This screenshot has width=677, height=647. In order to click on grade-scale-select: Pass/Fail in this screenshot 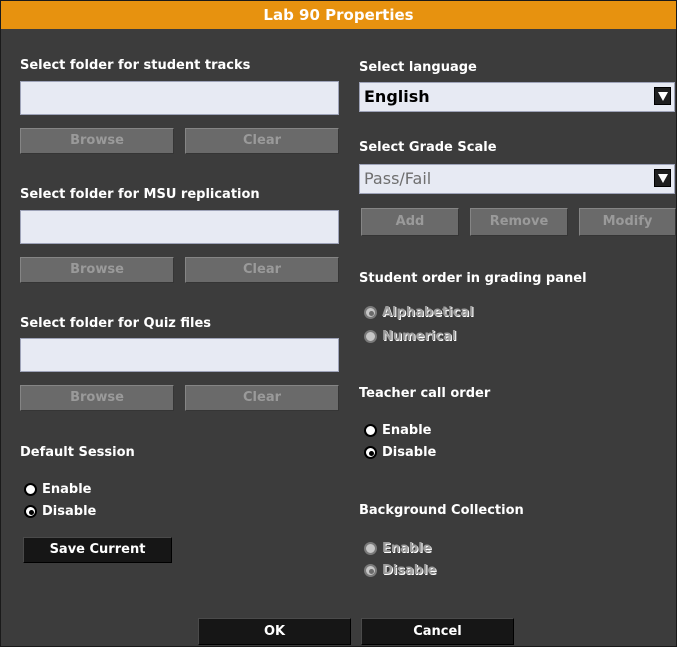, I will do `click(517, 179)`.